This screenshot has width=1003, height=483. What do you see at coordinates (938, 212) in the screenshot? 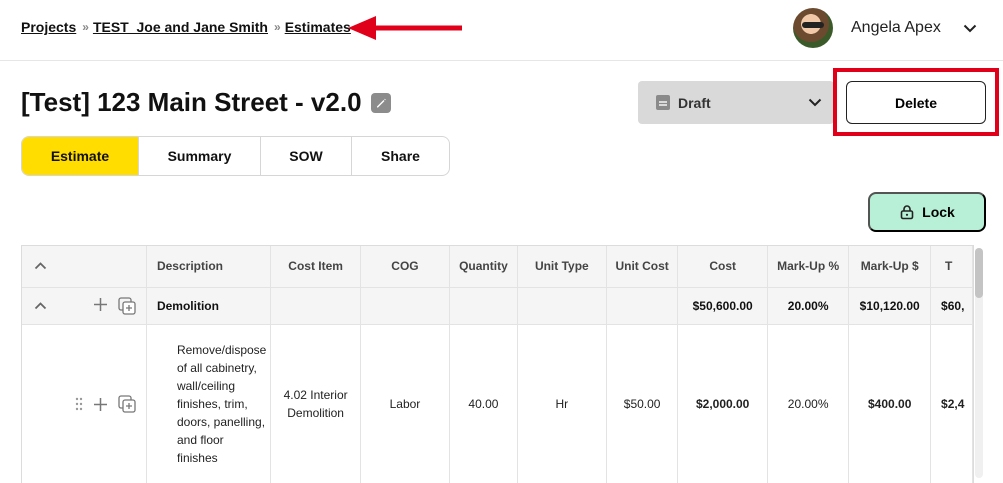
I see `lock-button-label: Lock` at bounding box center [938, 212].